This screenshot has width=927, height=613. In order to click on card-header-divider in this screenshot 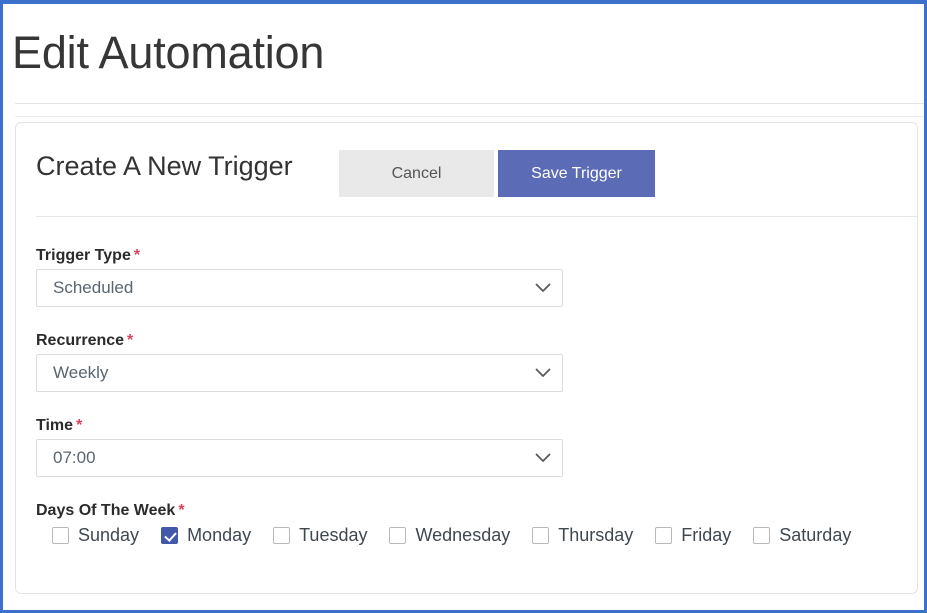, I will do `click(476, 216)`.